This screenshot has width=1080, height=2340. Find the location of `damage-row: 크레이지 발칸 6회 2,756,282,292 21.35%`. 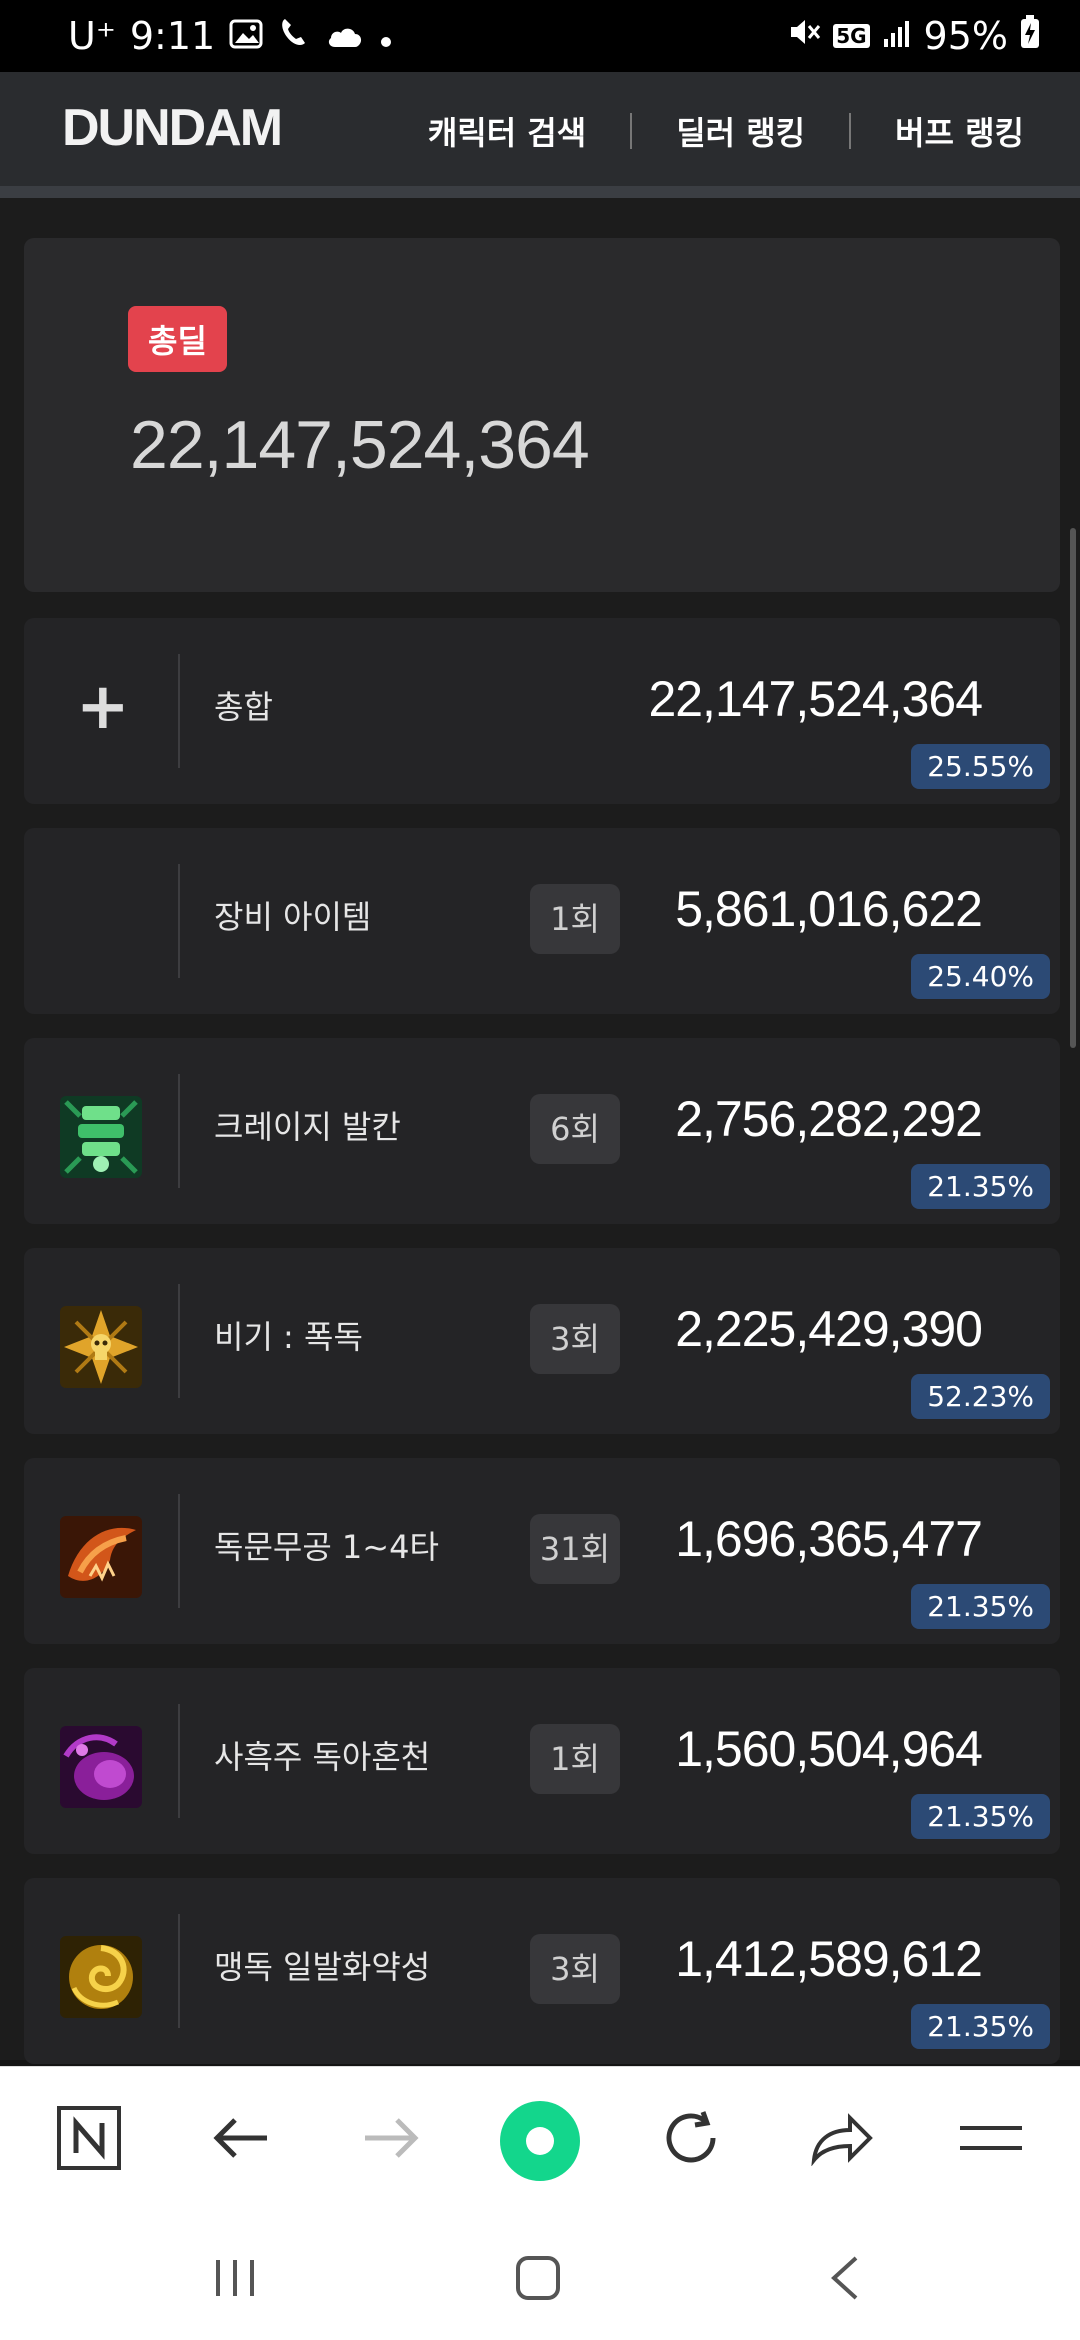

damage-row: 크레이지 발칸 6회 2,756,282,292 21.35% is located at coordinates (542, 1131).